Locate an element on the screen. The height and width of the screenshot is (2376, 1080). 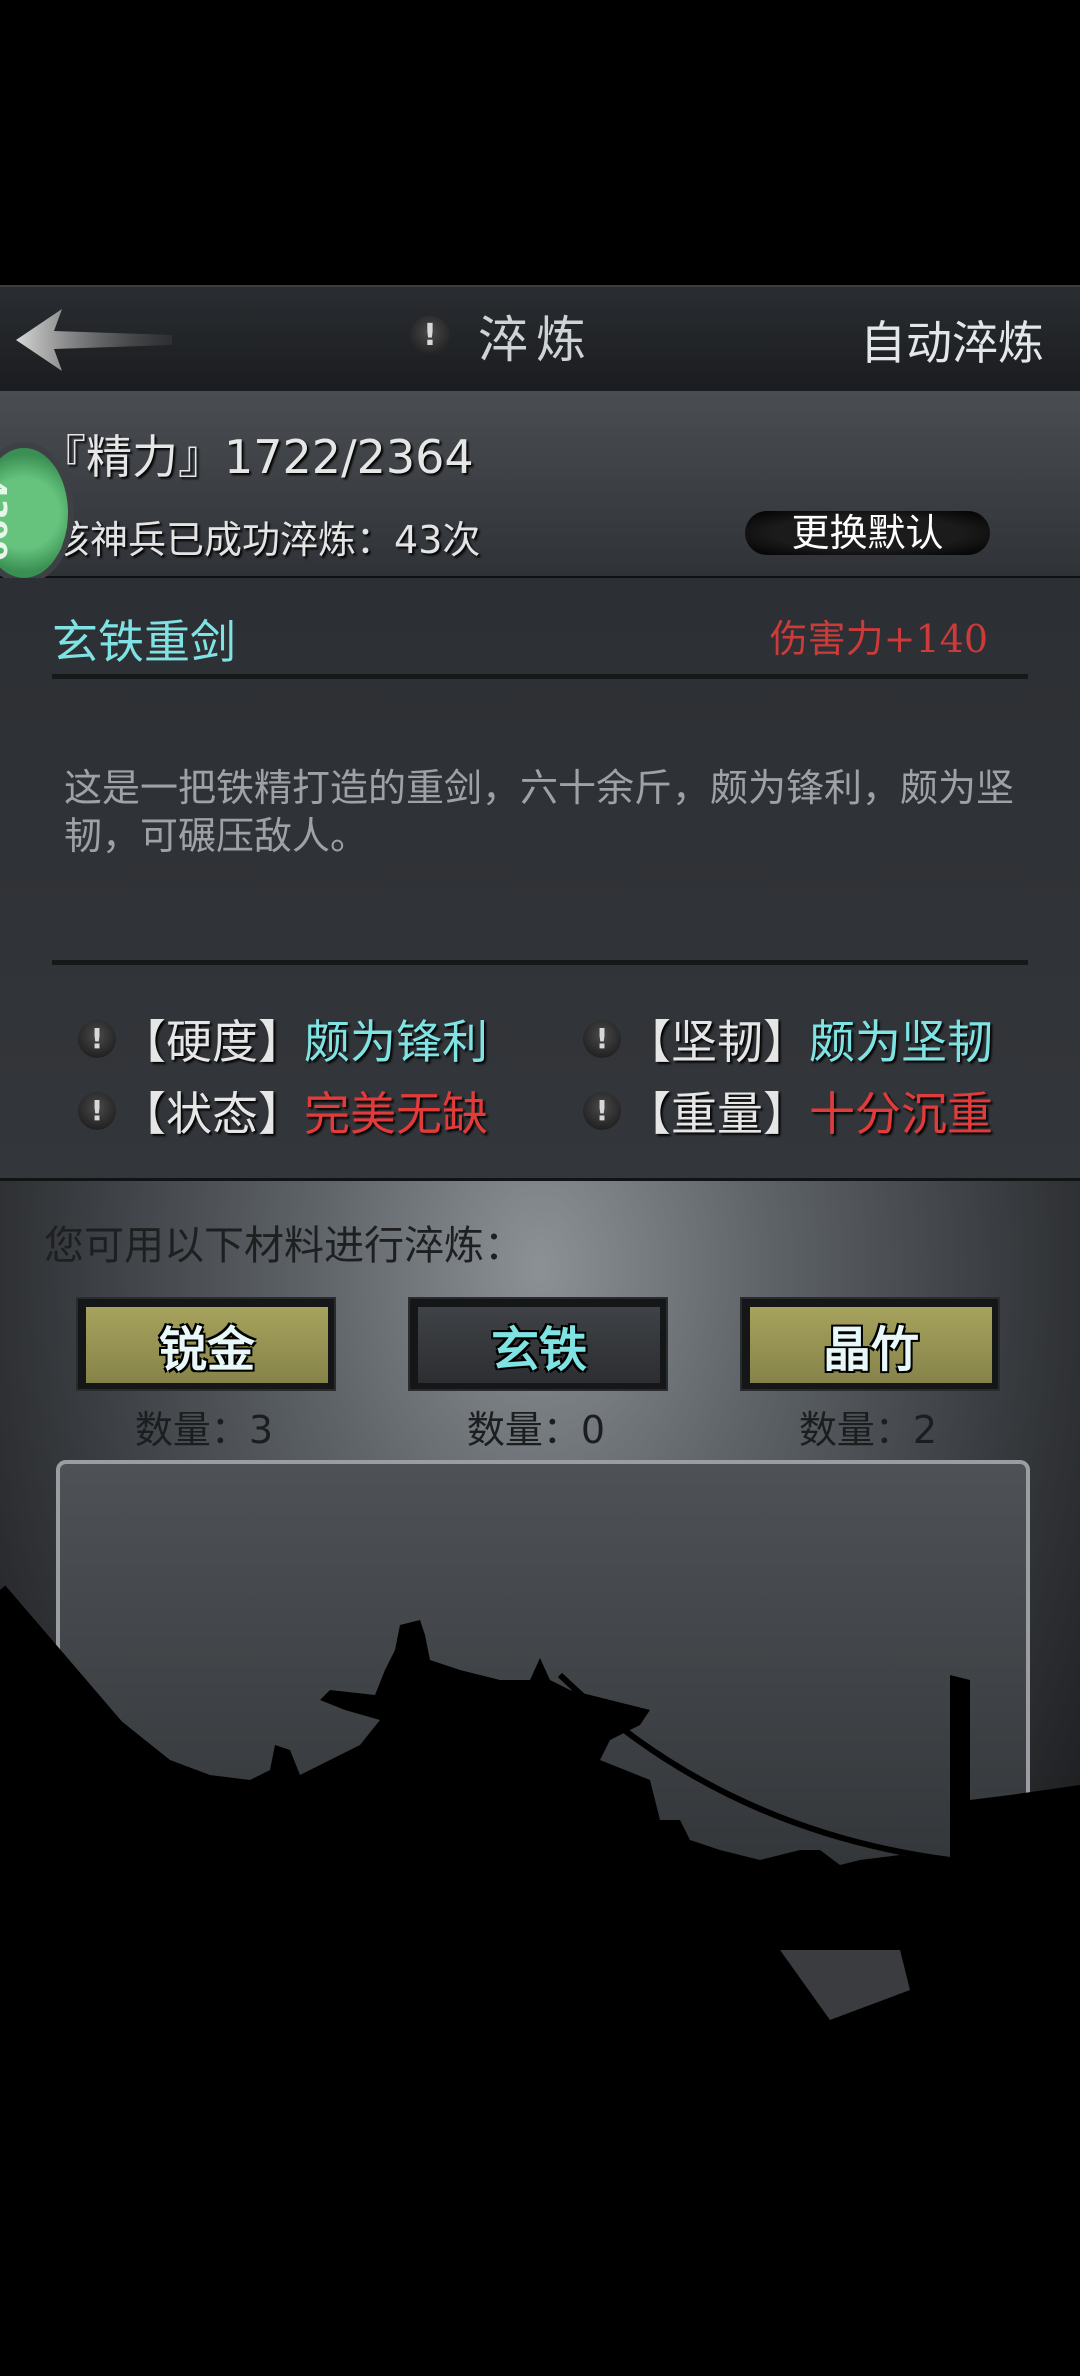
attribute-value: 颇为锋利 is located at coordinates (396, 1042).